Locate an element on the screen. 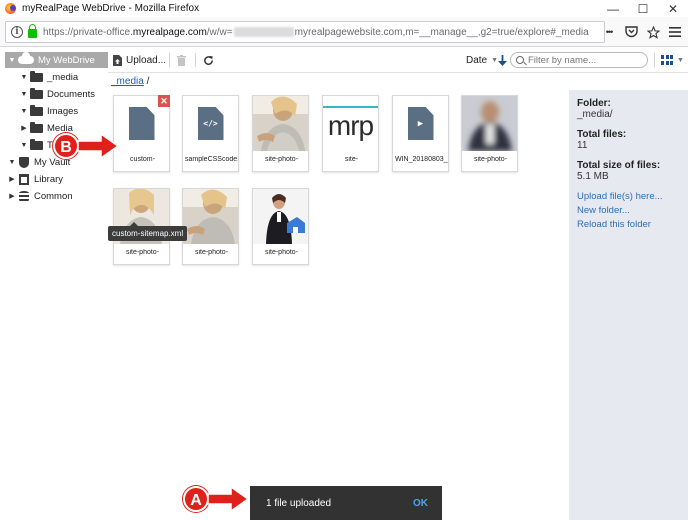 The width and height of the screenshot is (688, 520). breadcrumb-media-link: _media is located at coordinates (127, 81).